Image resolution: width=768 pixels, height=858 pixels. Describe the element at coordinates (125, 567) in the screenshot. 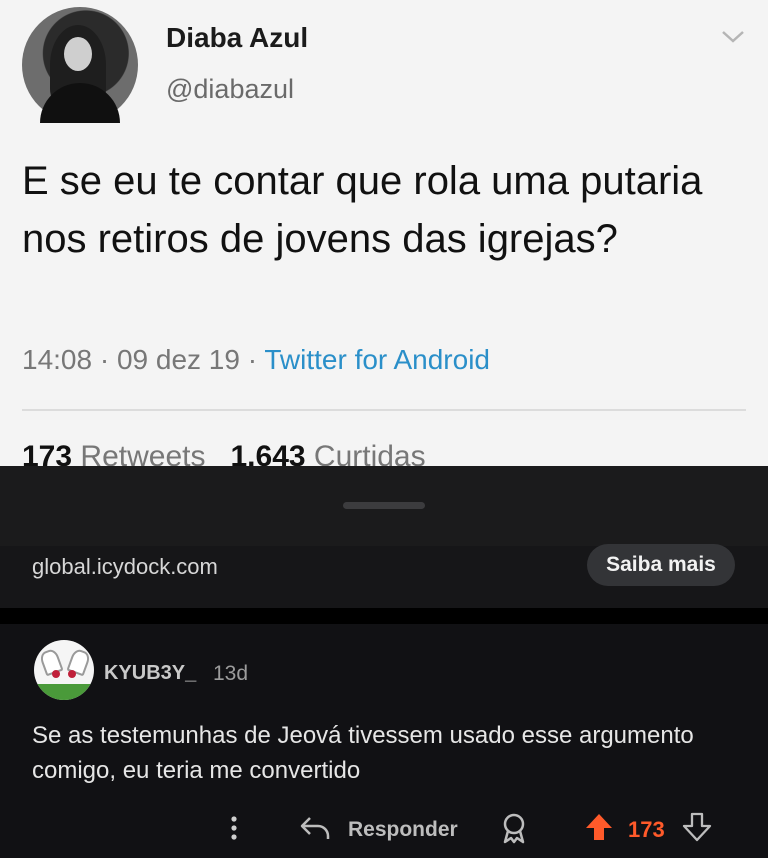

I see `ad-url: global.icydock.com` at that location.